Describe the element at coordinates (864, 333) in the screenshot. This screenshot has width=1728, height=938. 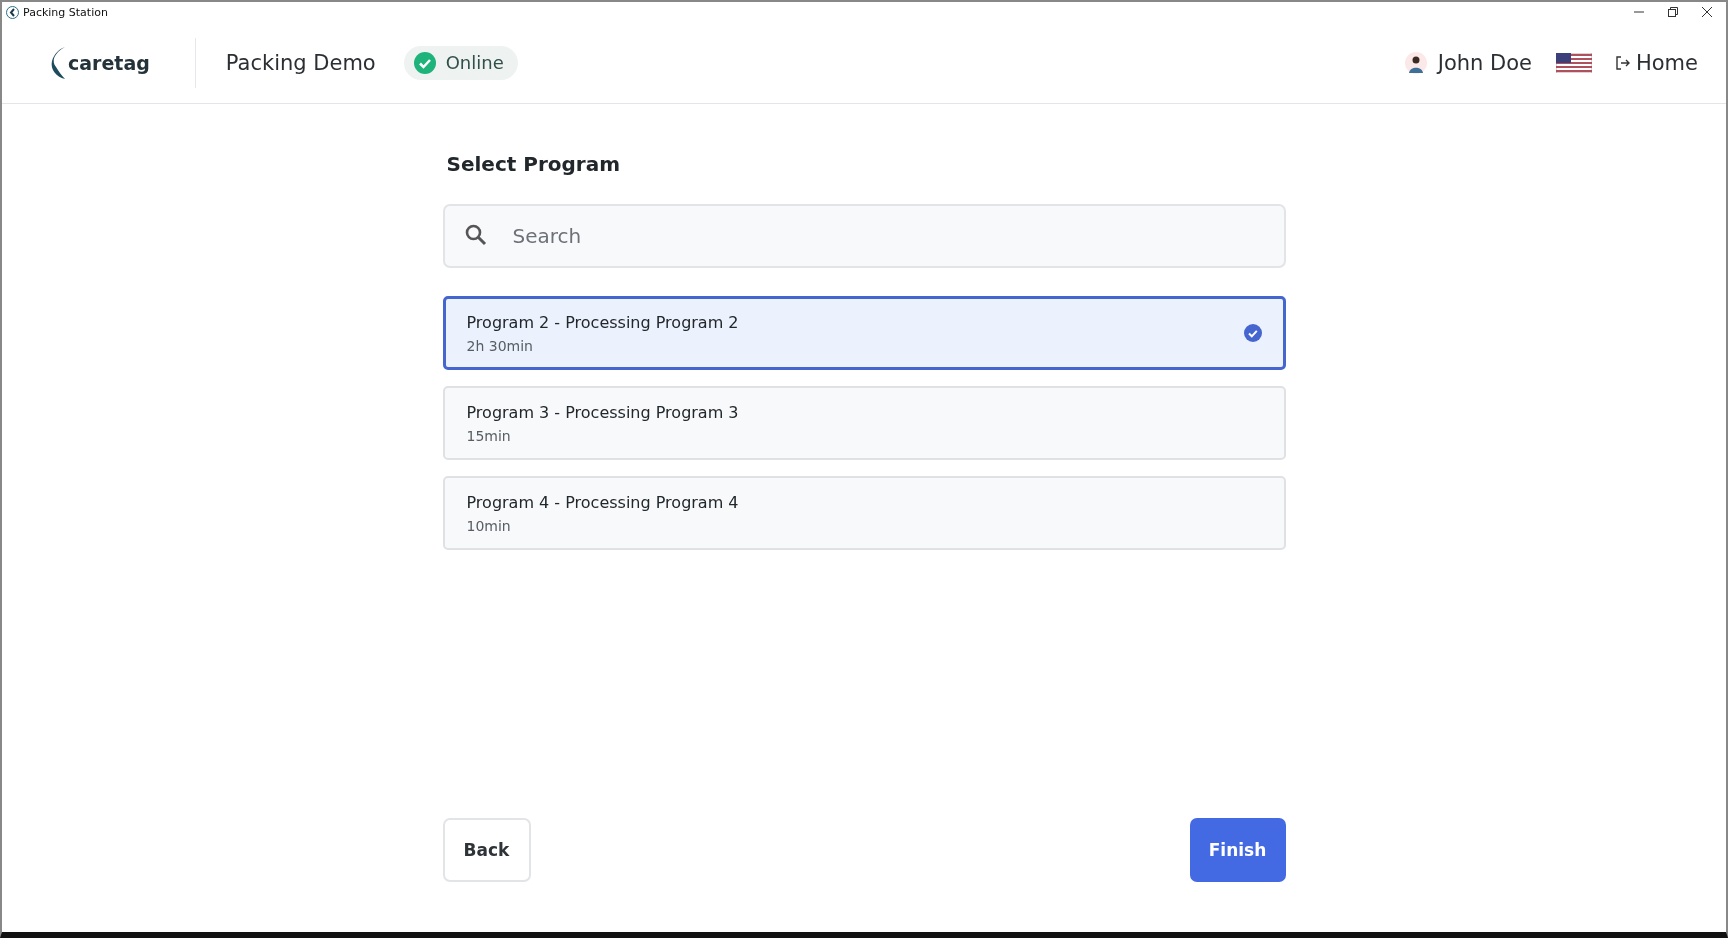
I see `program-item: Program 2 - Processing Program 2 2h 30min` at that location.